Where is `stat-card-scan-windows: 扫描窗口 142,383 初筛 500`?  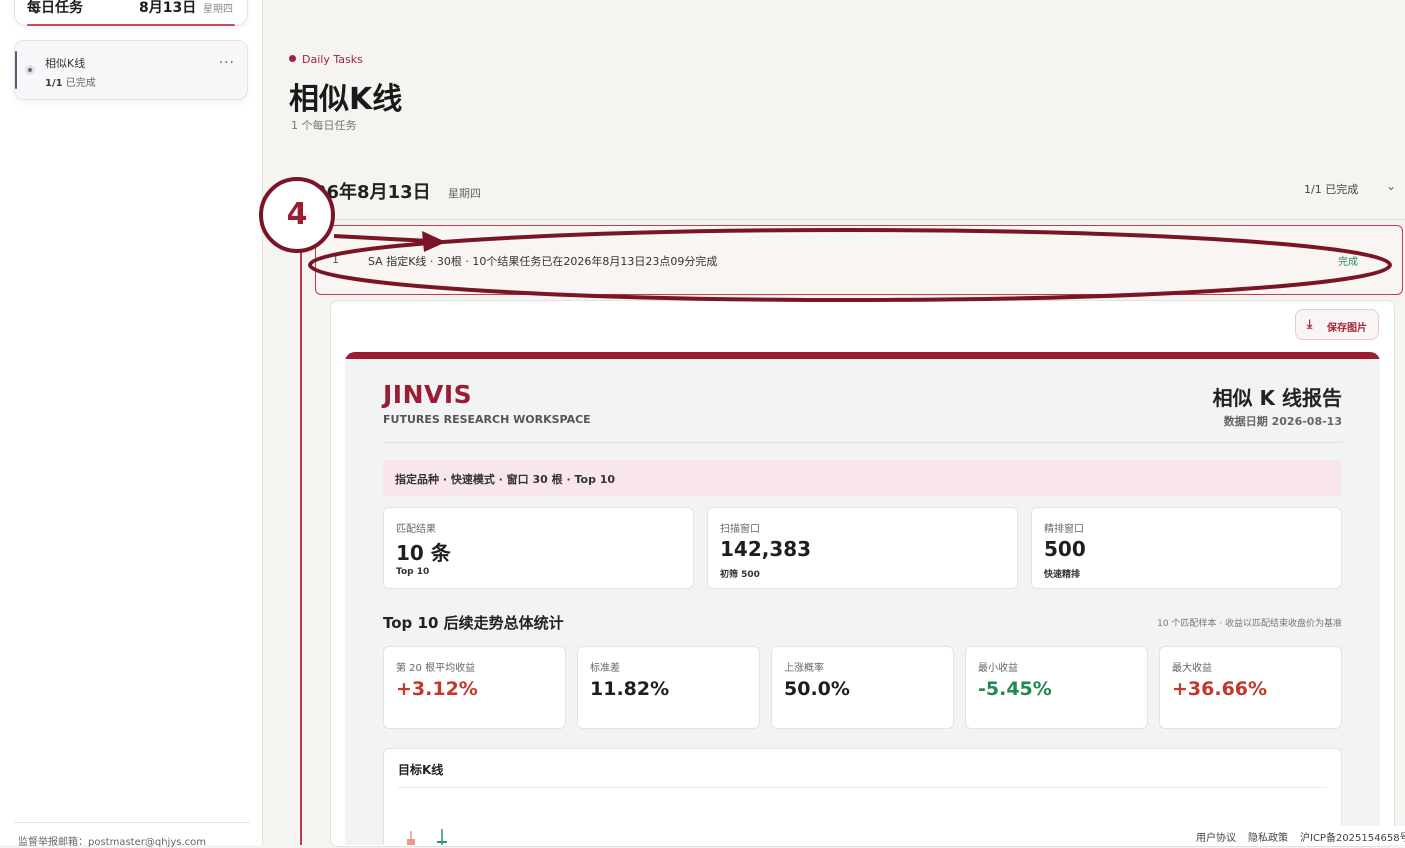
stat-card-scan-windows: 扫描窗口 142,383 初筛 500 is located at coordinates (862, 548).